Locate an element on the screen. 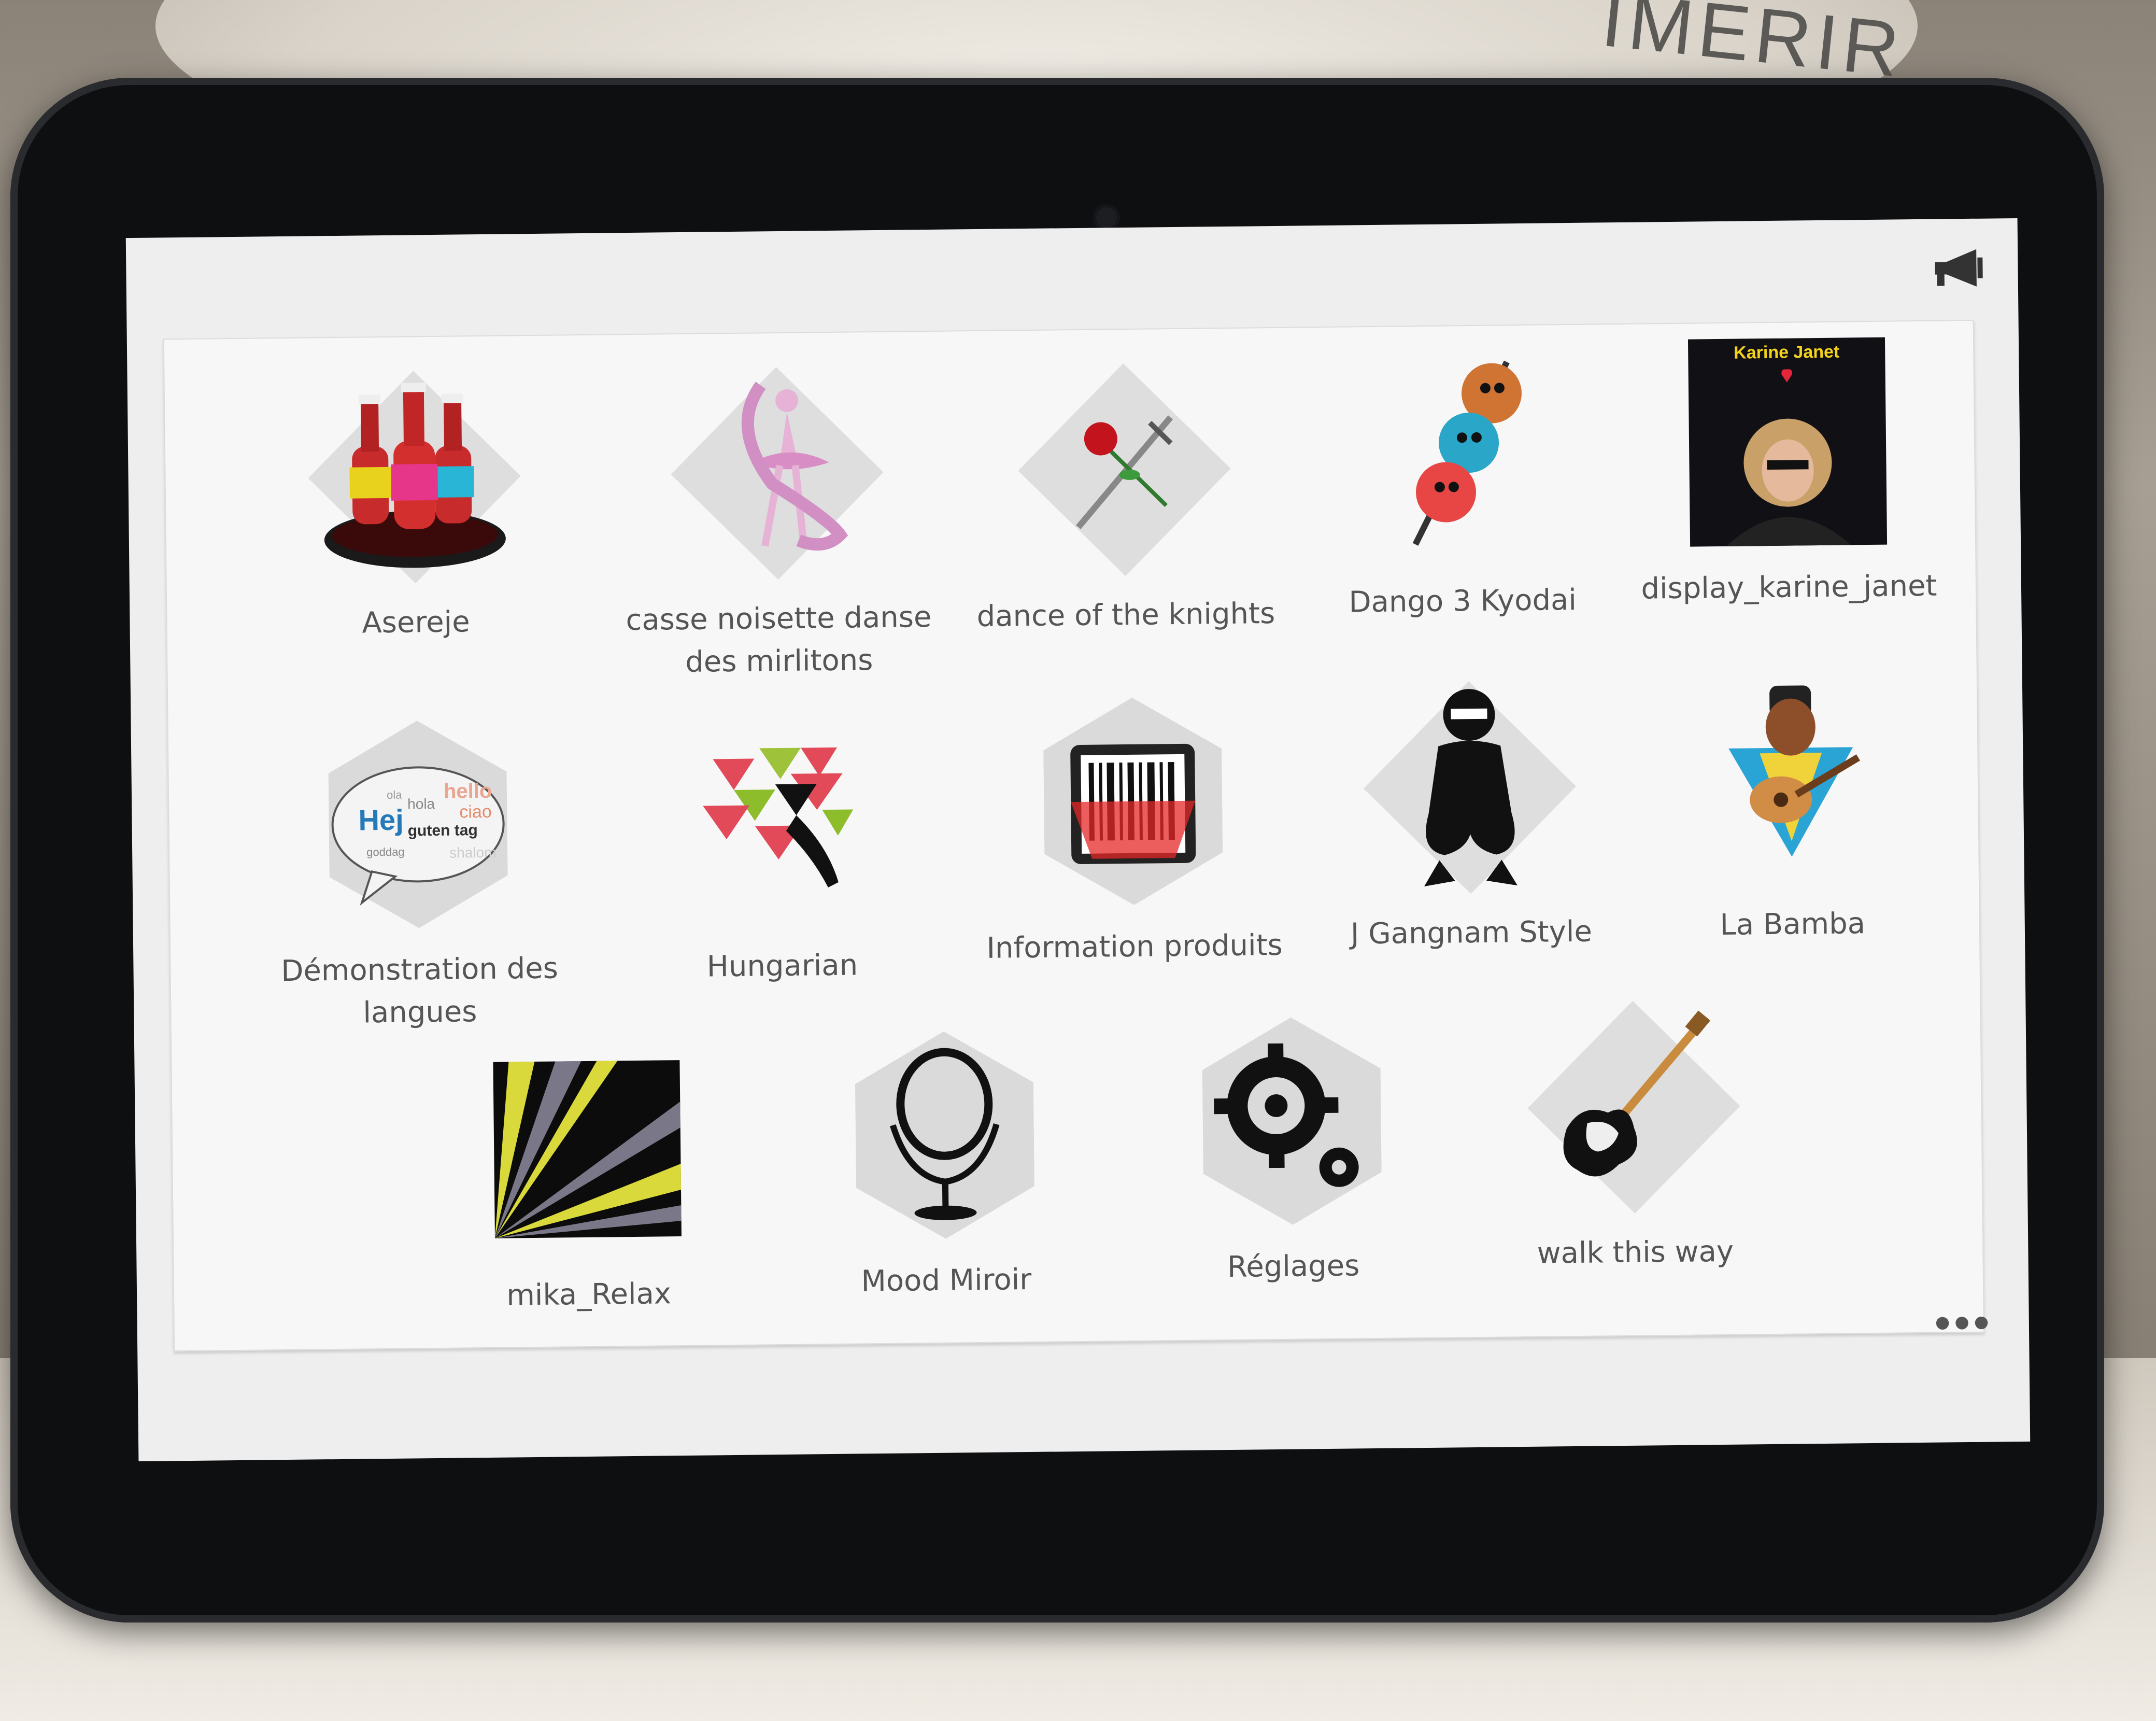 The image size is (2156, 1721). app-dance-knights: dance of the knights is located at coordinates (1125, 499).